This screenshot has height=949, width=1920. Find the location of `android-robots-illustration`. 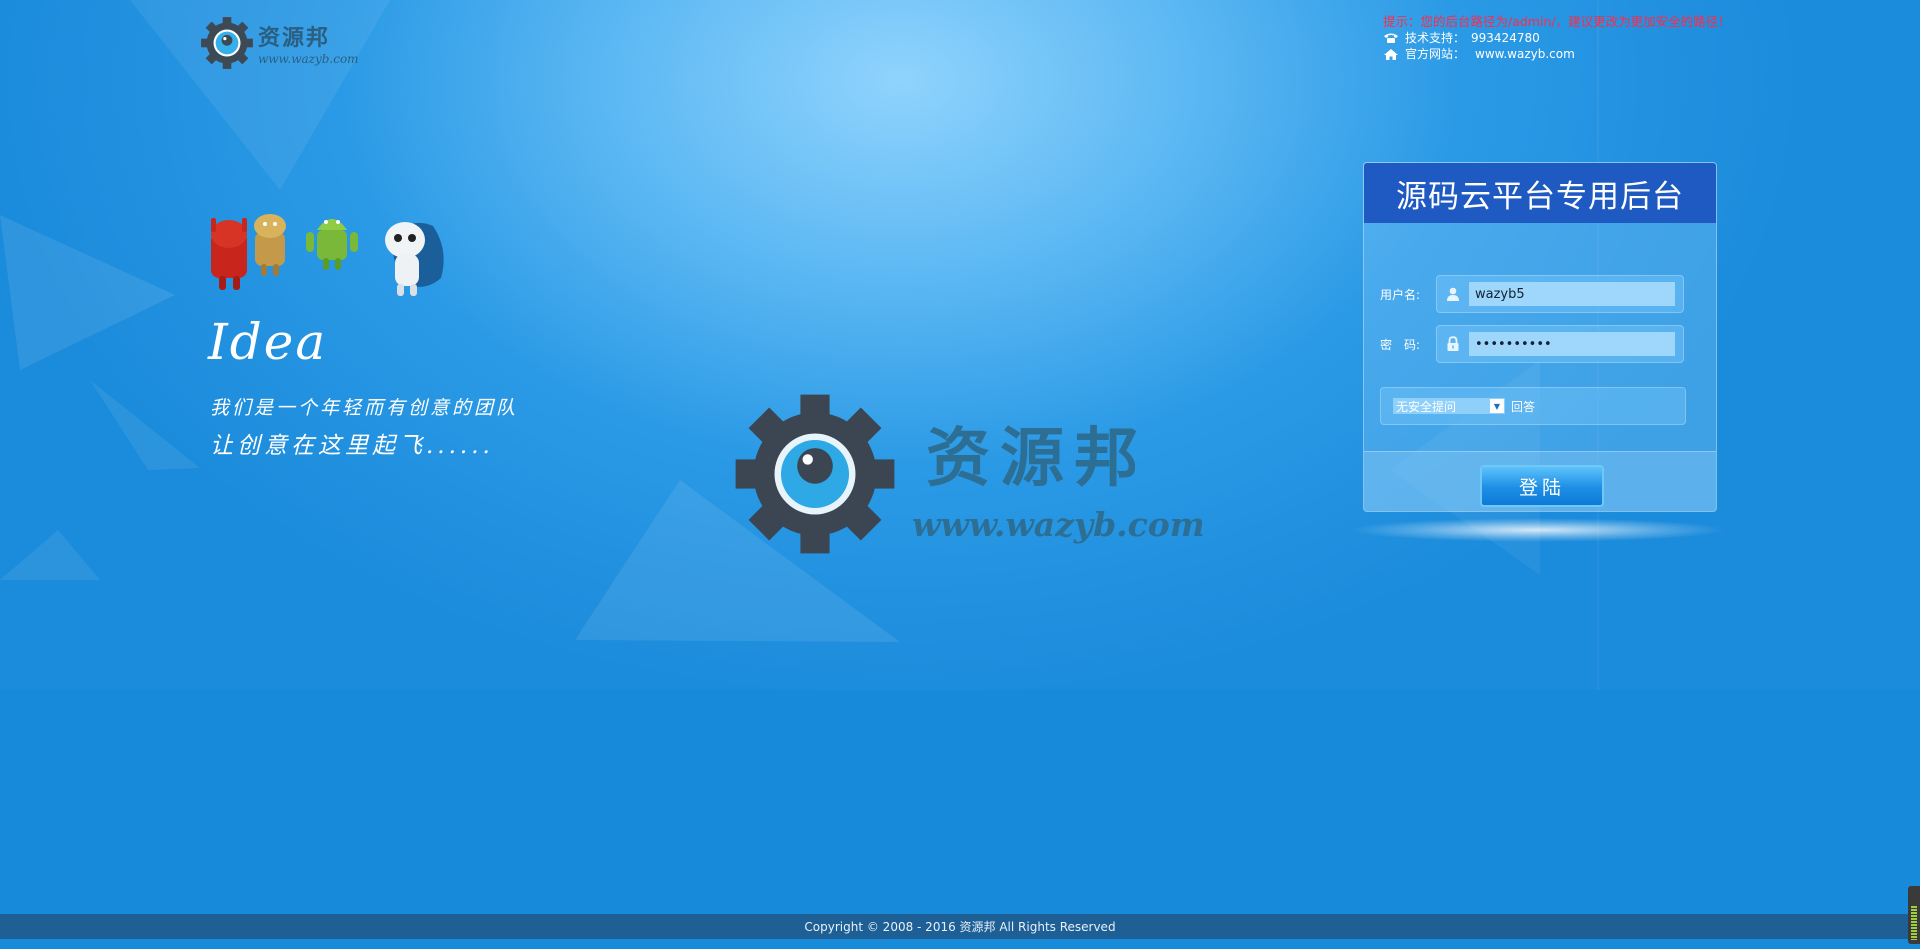

android-robots-illustration is located at coordinates (327, 255).